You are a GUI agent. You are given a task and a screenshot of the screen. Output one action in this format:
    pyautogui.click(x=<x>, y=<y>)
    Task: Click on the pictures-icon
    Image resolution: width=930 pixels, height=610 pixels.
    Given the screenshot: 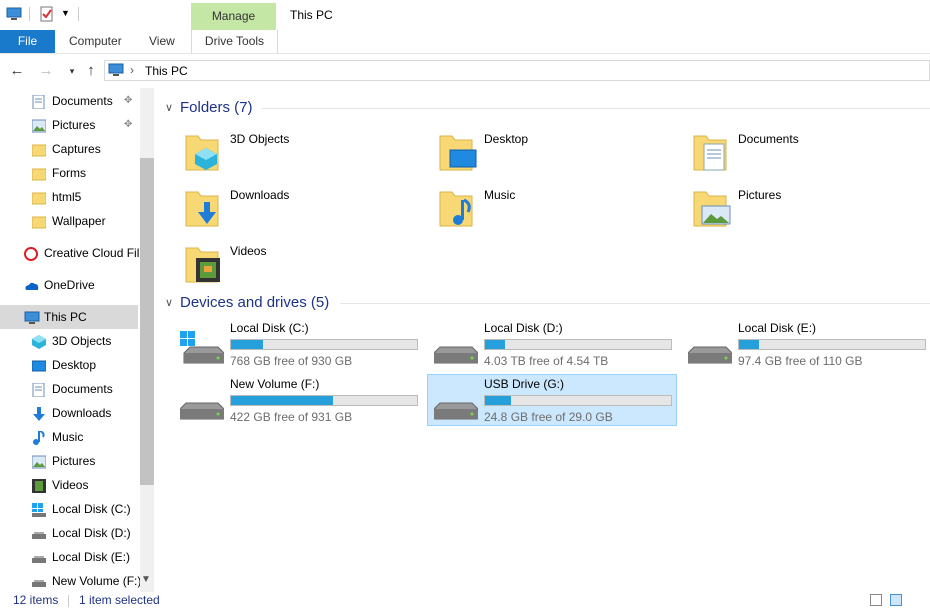 What is the action you would take?
    pyautogui.click(x=39, y=125)
    